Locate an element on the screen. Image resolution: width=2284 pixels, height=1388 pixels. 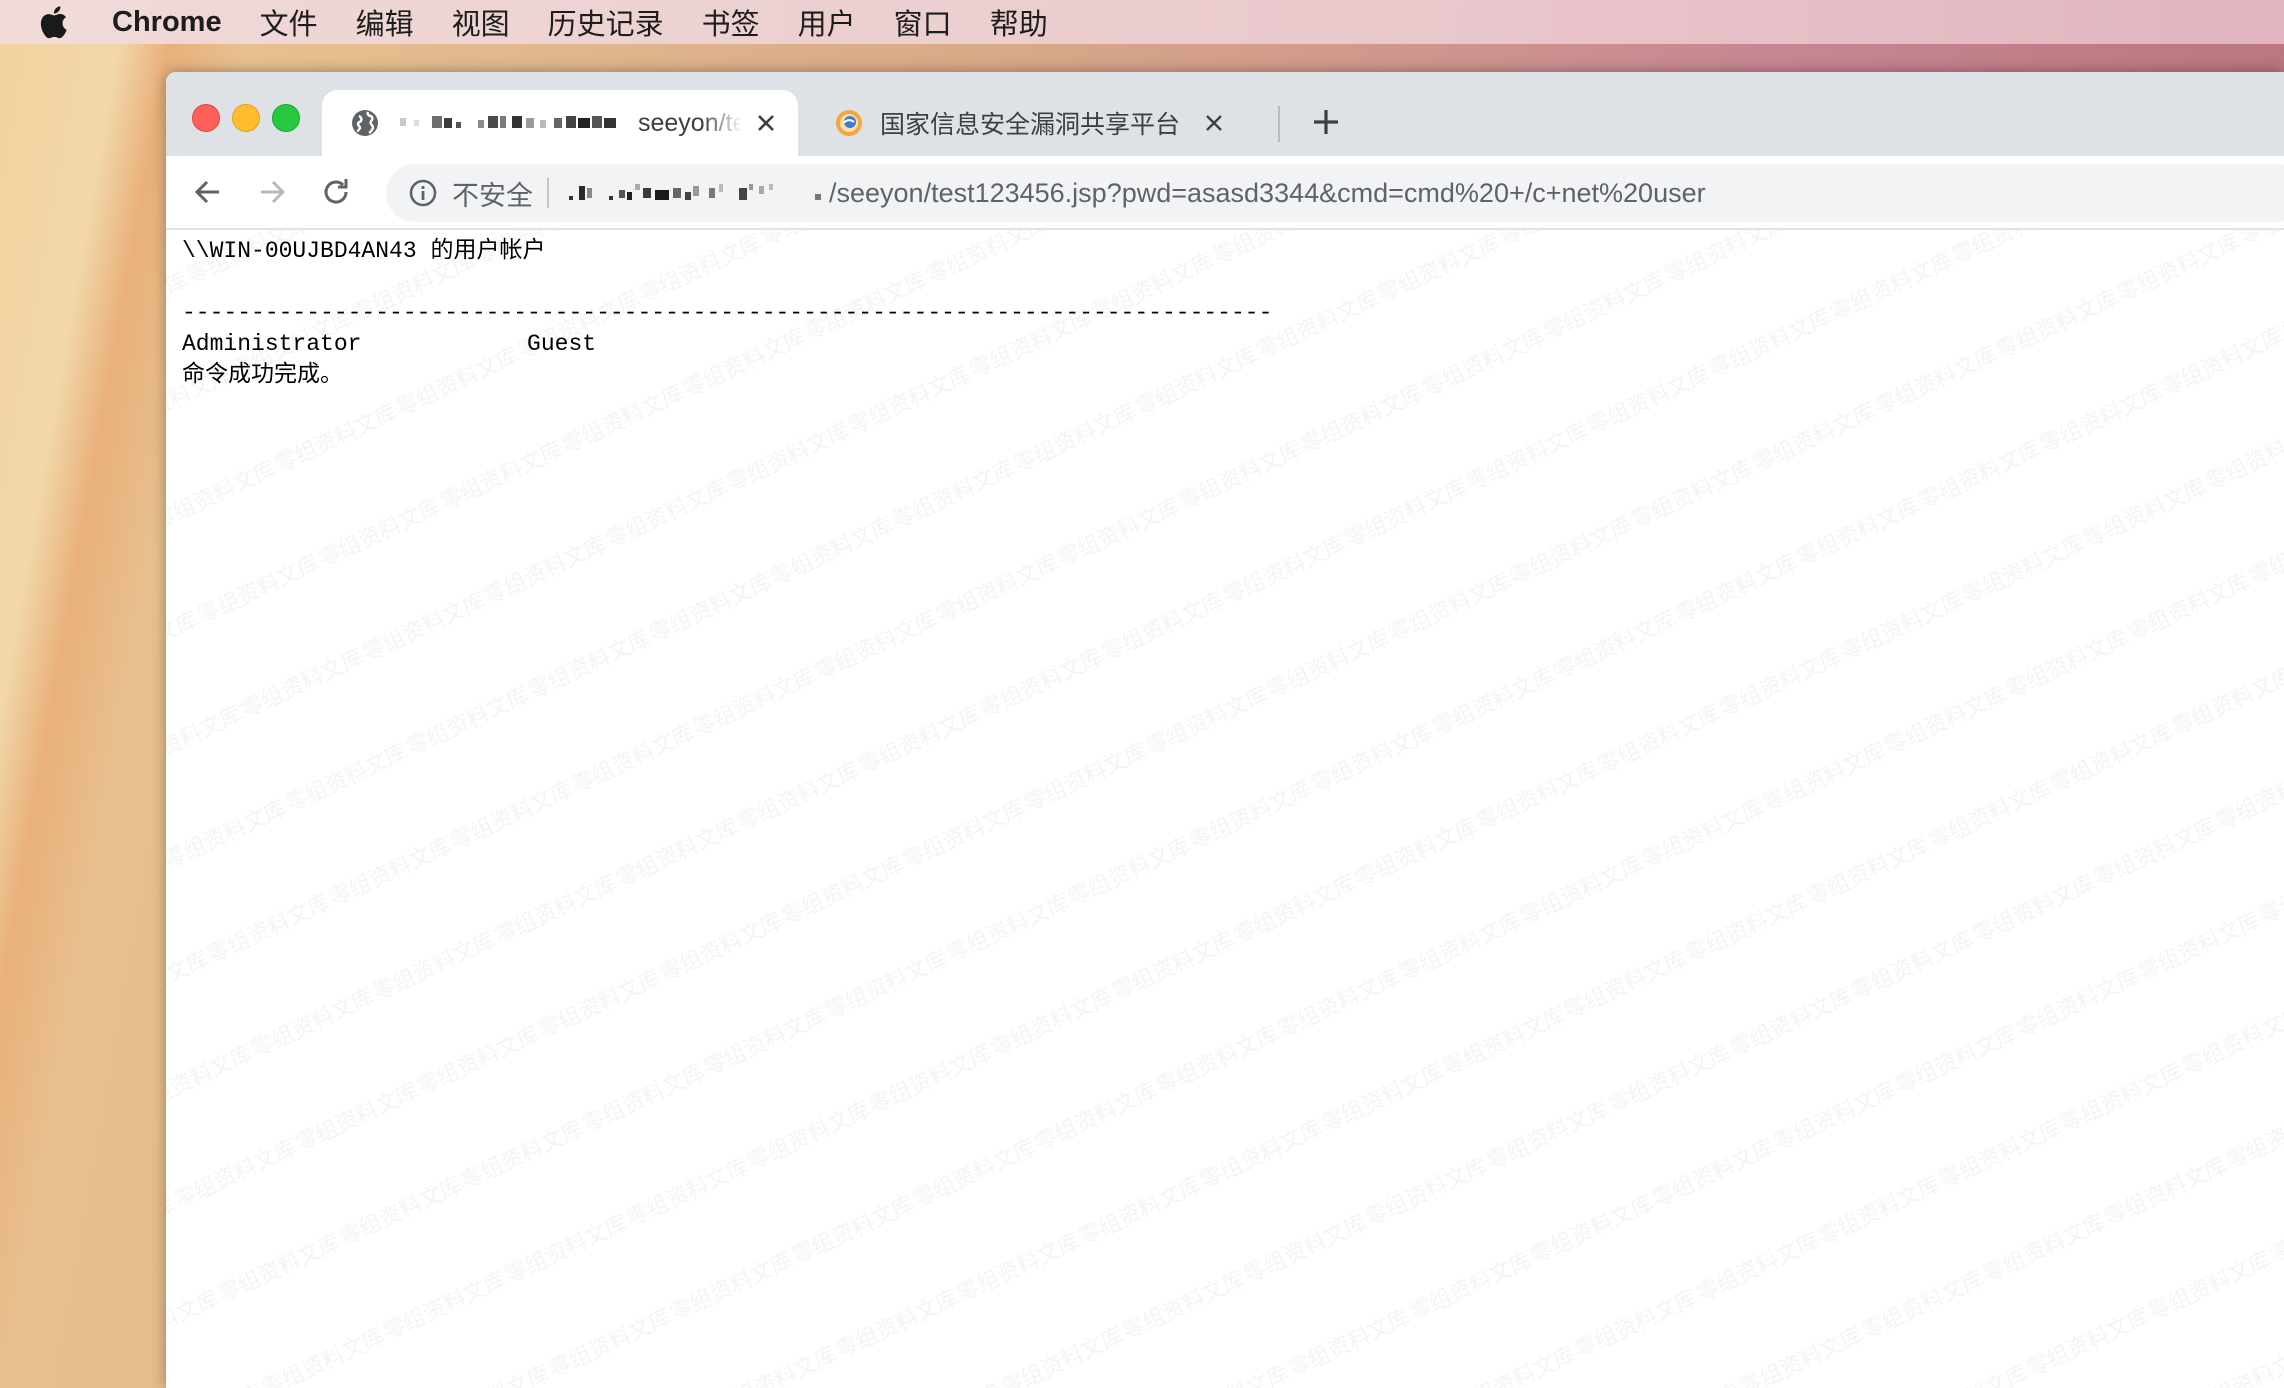
tab-strip: seeyon/te 国家信息安全漏洞共享平台 is located at coordinates (1225, 114).